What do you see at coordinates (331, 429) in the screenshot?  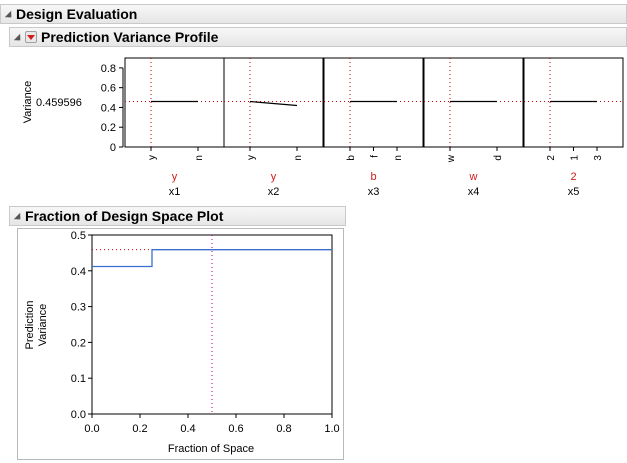 I see `x-tick-label: 1.0` at bounding box center [331, 429].